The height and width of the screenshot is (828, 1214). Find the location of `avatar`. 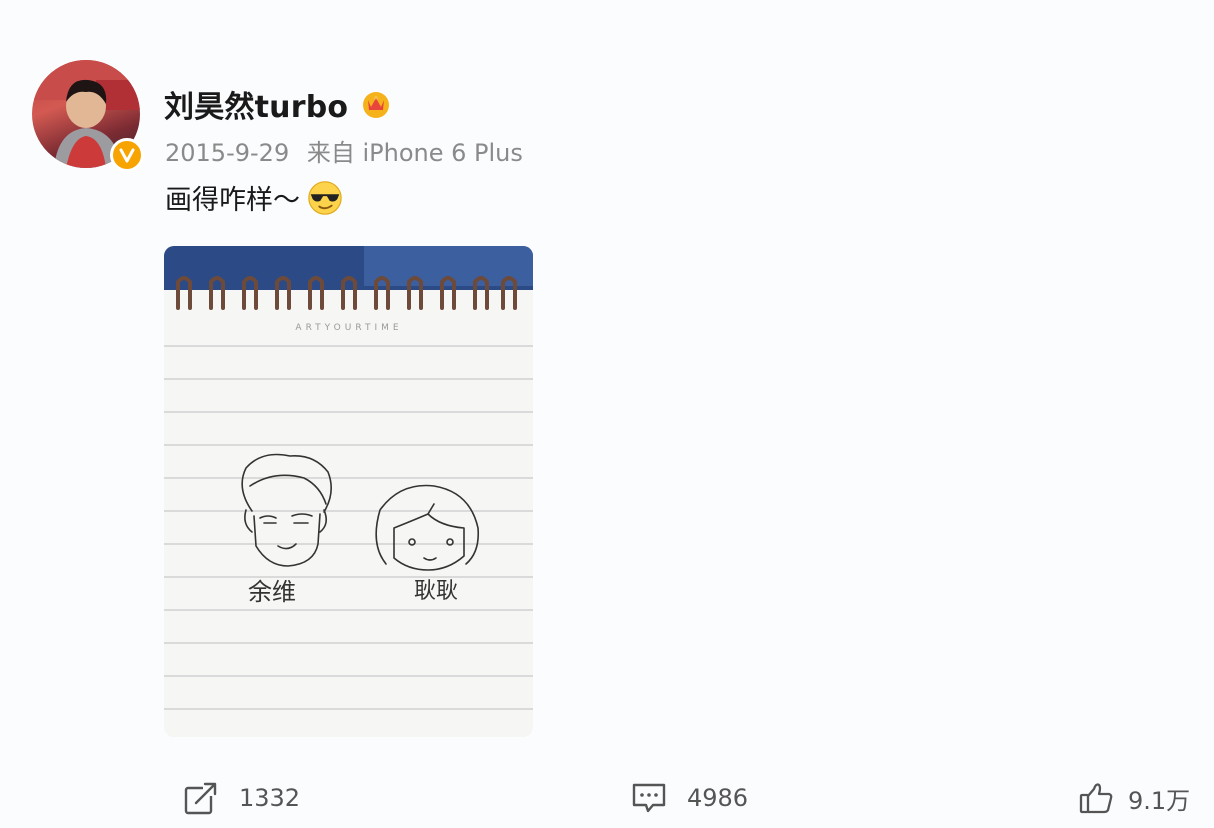

avatar is located at coordinates (88, 116).